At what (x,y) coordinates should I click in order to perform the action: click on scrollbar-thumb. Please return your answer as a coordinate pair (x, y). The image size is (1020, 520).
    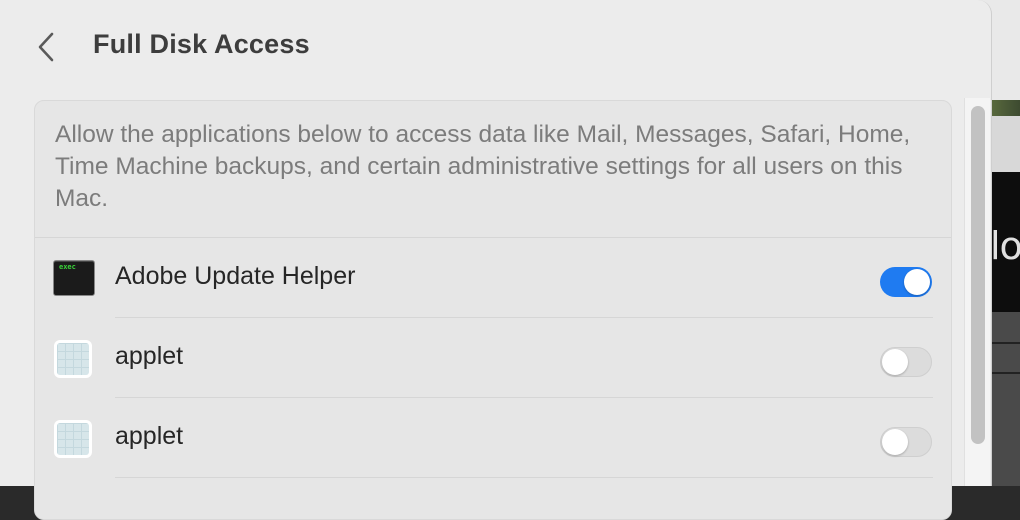
    Looking at the image, I should click on (978, 275).